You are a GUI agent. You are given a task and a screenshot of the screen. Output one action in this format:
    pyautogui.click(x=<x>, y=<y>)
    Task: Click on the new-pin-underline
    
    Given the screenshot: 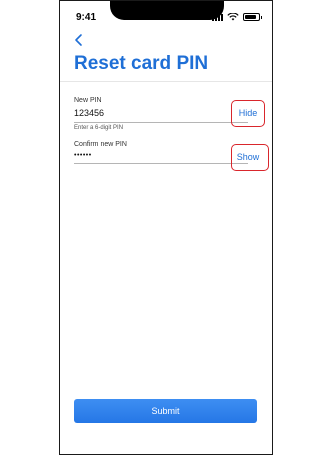 What is the action you would take?
    pyautogui.click(x=161, y=122)
    